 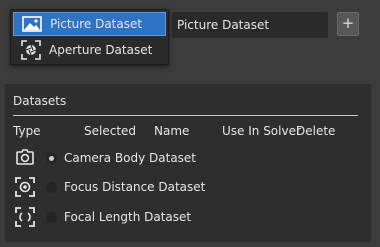 What do you see at coordinates (250, 25) in the screenshot?
I see `dataset-name-input` at bounding box center [250, 25].